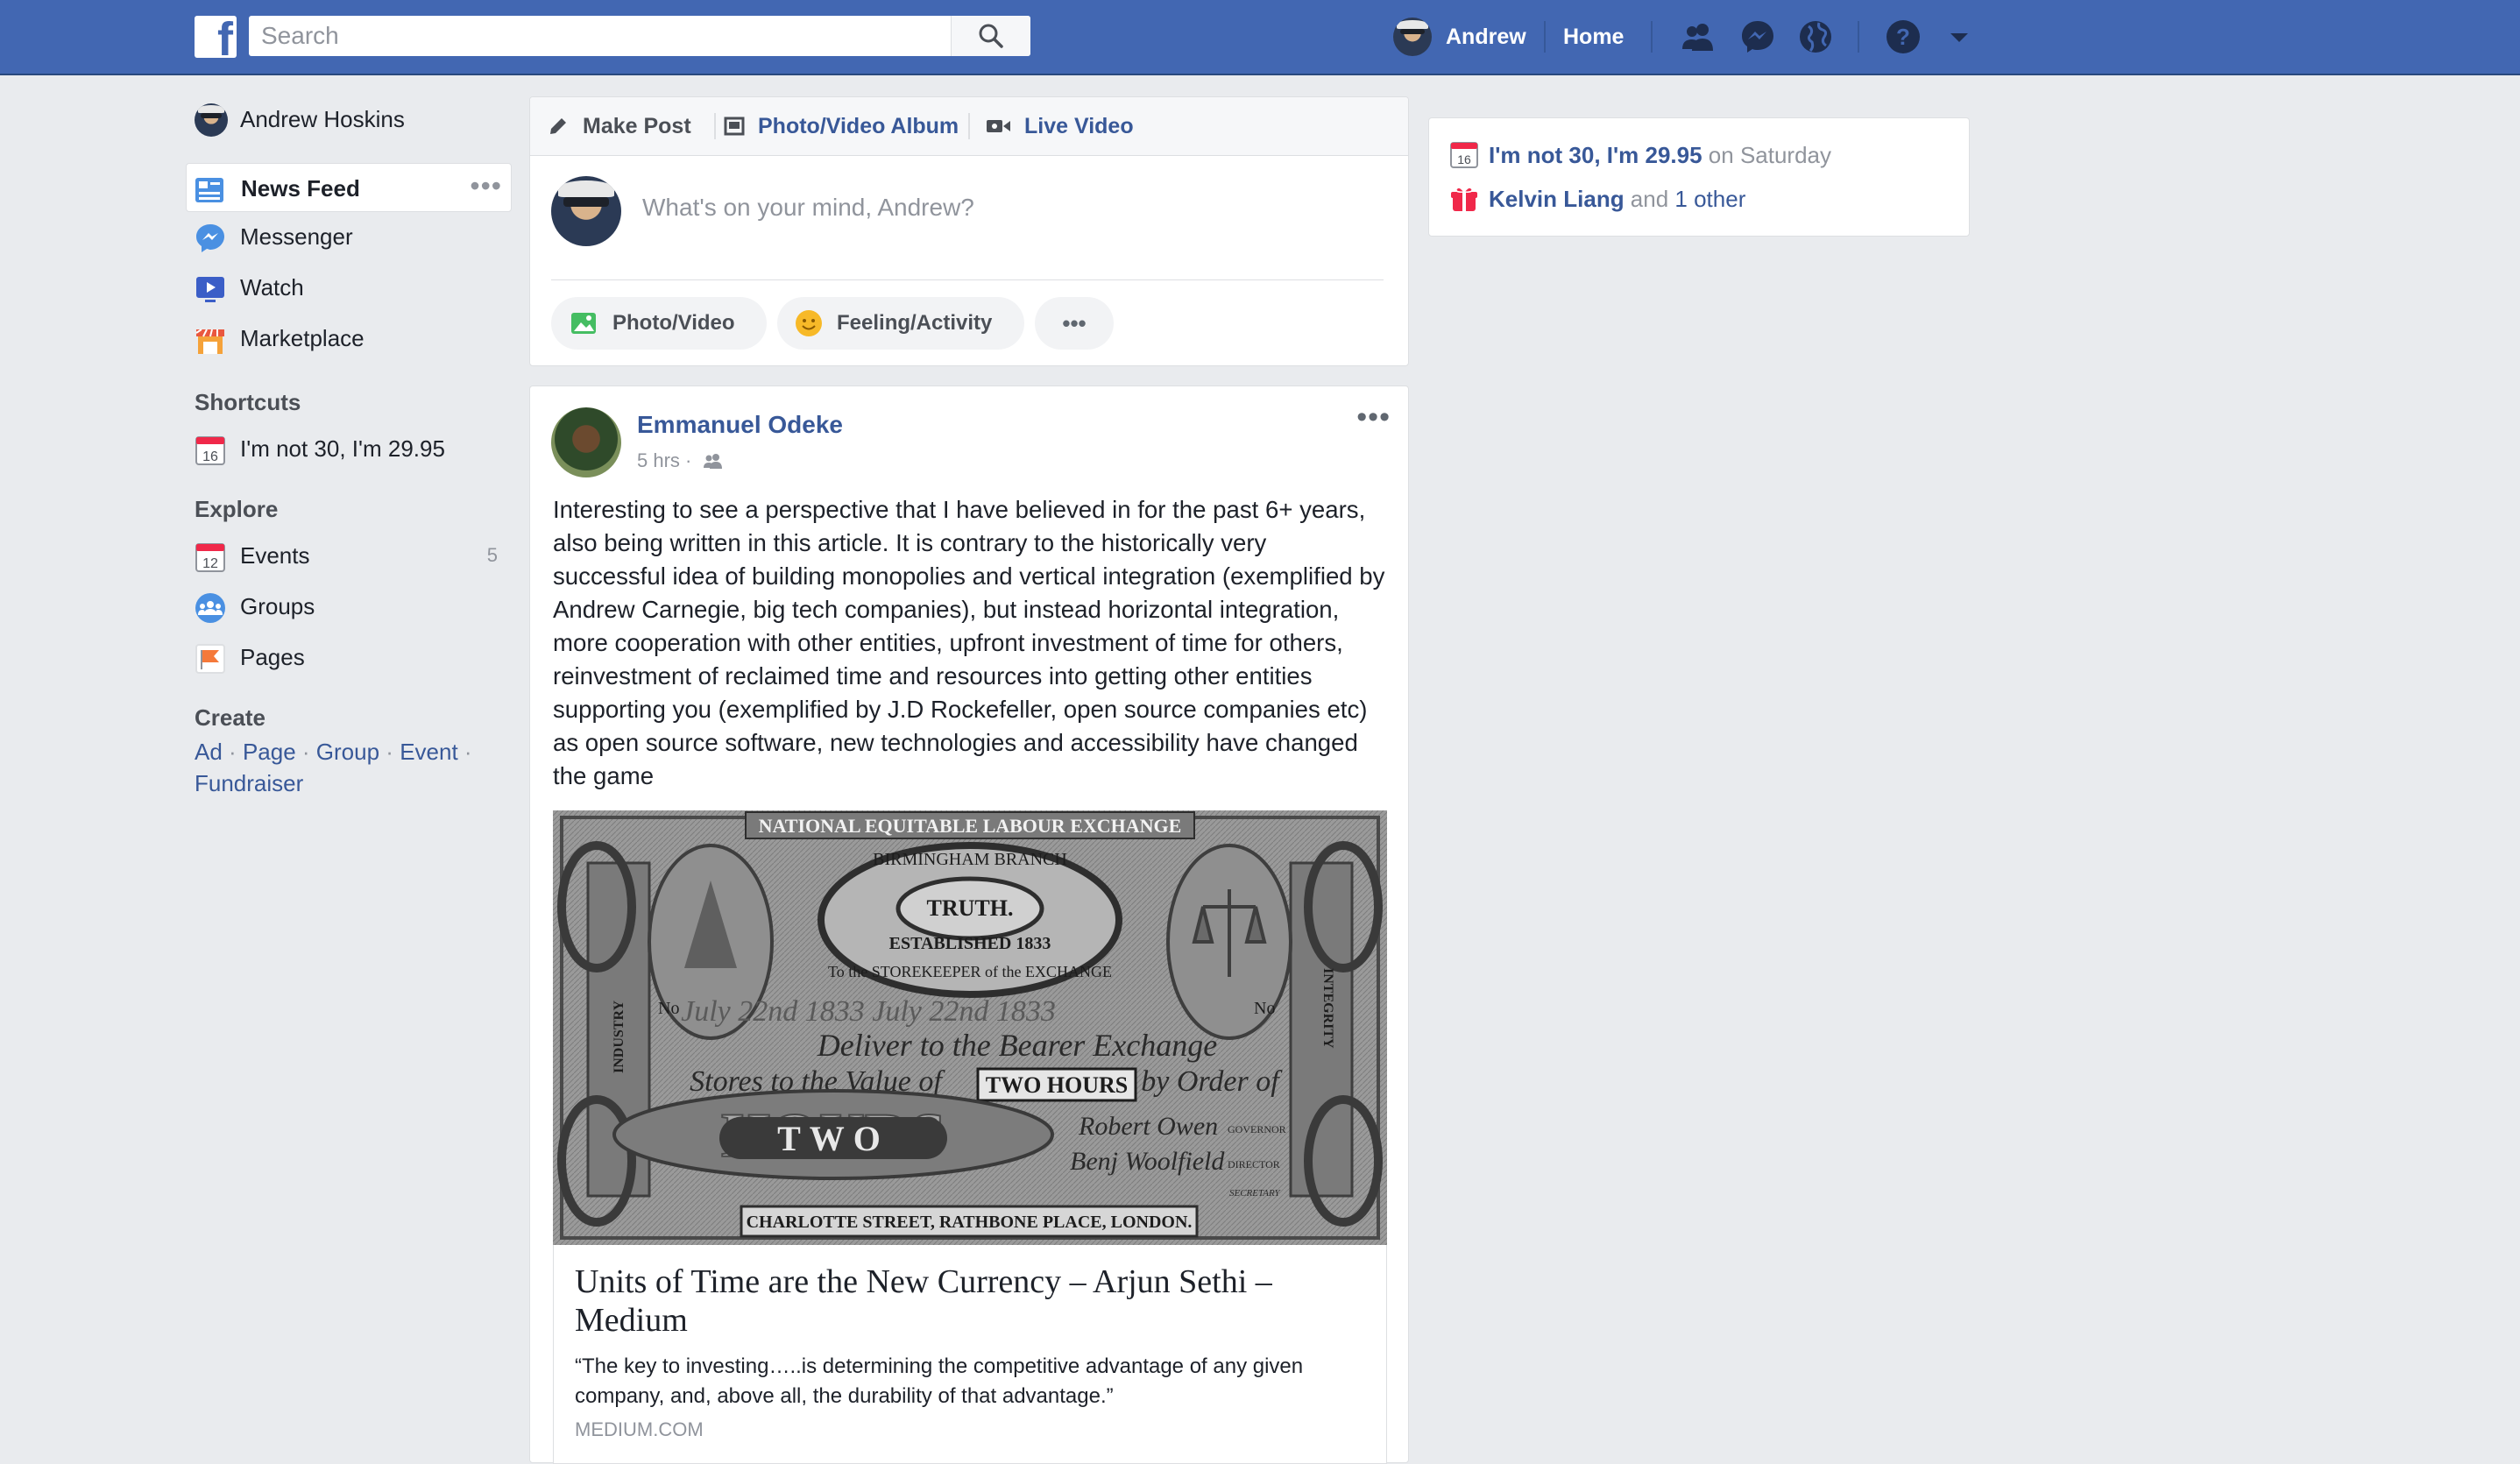  Describe the element at coordinates (1557, 199) in the screenshot. I see `birthday-reminder-name: Kelvin Liang` at that location.